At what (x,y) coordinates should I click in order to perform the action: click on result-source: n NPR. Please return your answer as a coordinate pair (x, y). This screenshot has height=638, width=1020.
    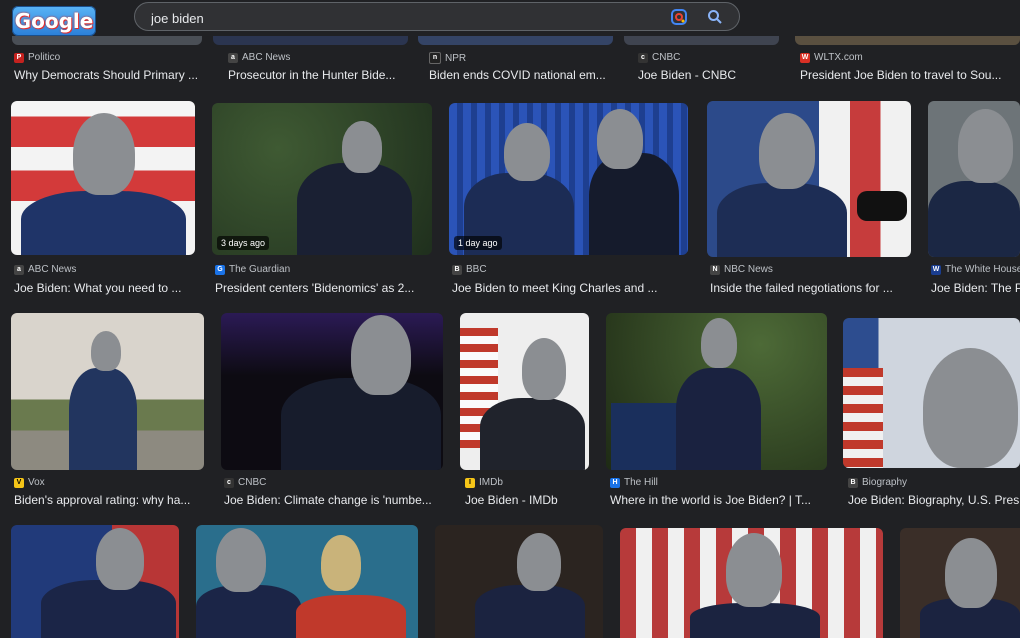
    Looking at the image, I should click on (447, 58).